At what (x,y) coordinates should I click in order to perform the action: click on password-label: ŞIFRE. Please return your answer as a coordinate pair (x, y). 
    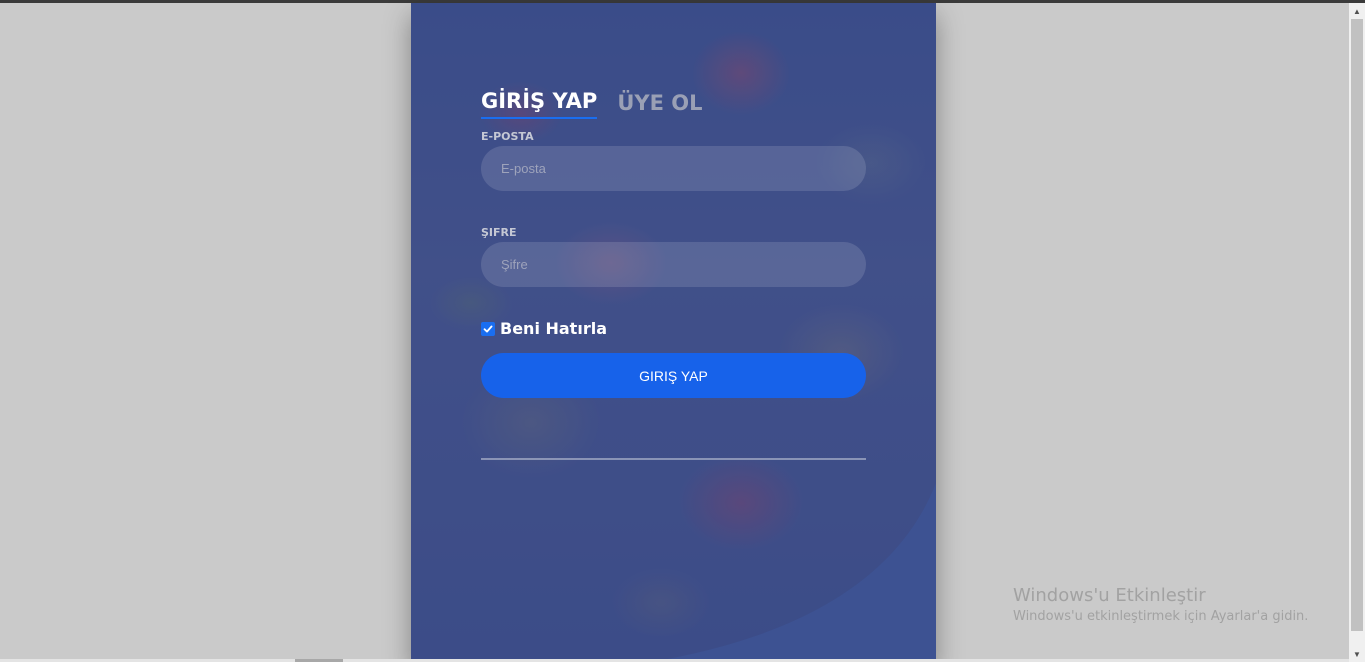
    Looking at the image, I should click on (499, 232).